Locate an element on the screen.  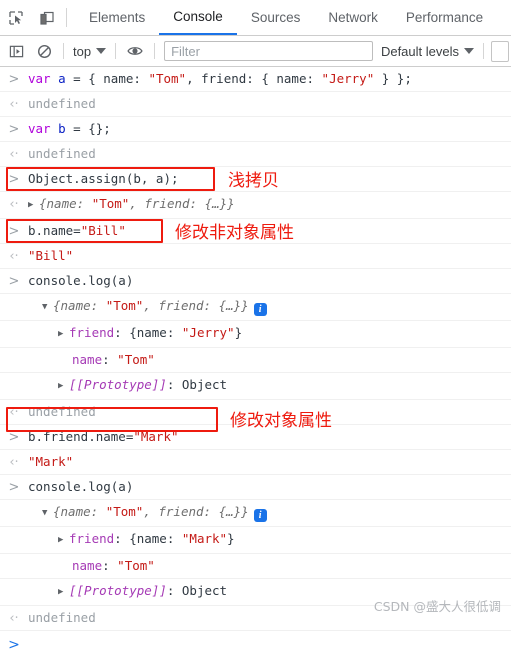
console-row-text: "Mark" is located at coordinates (267, 462).